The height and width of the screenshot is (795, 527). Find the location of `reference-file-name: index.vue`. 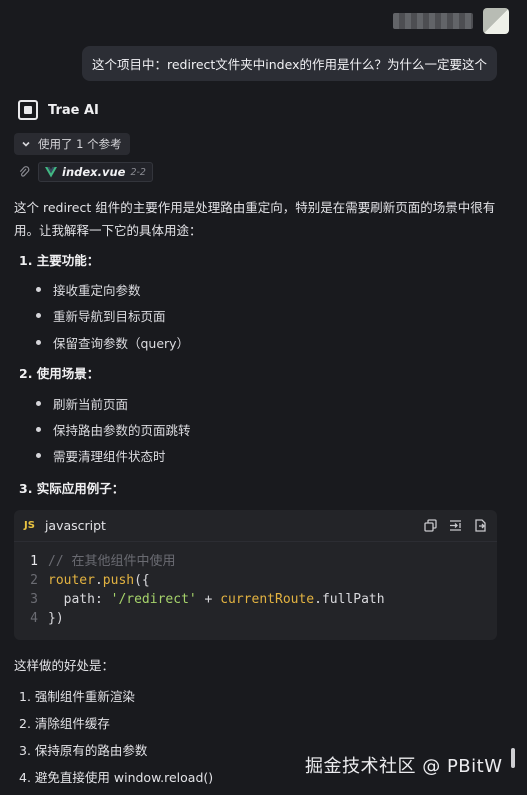

reference-file-name: index.vue is located at coordinates (94, 172).